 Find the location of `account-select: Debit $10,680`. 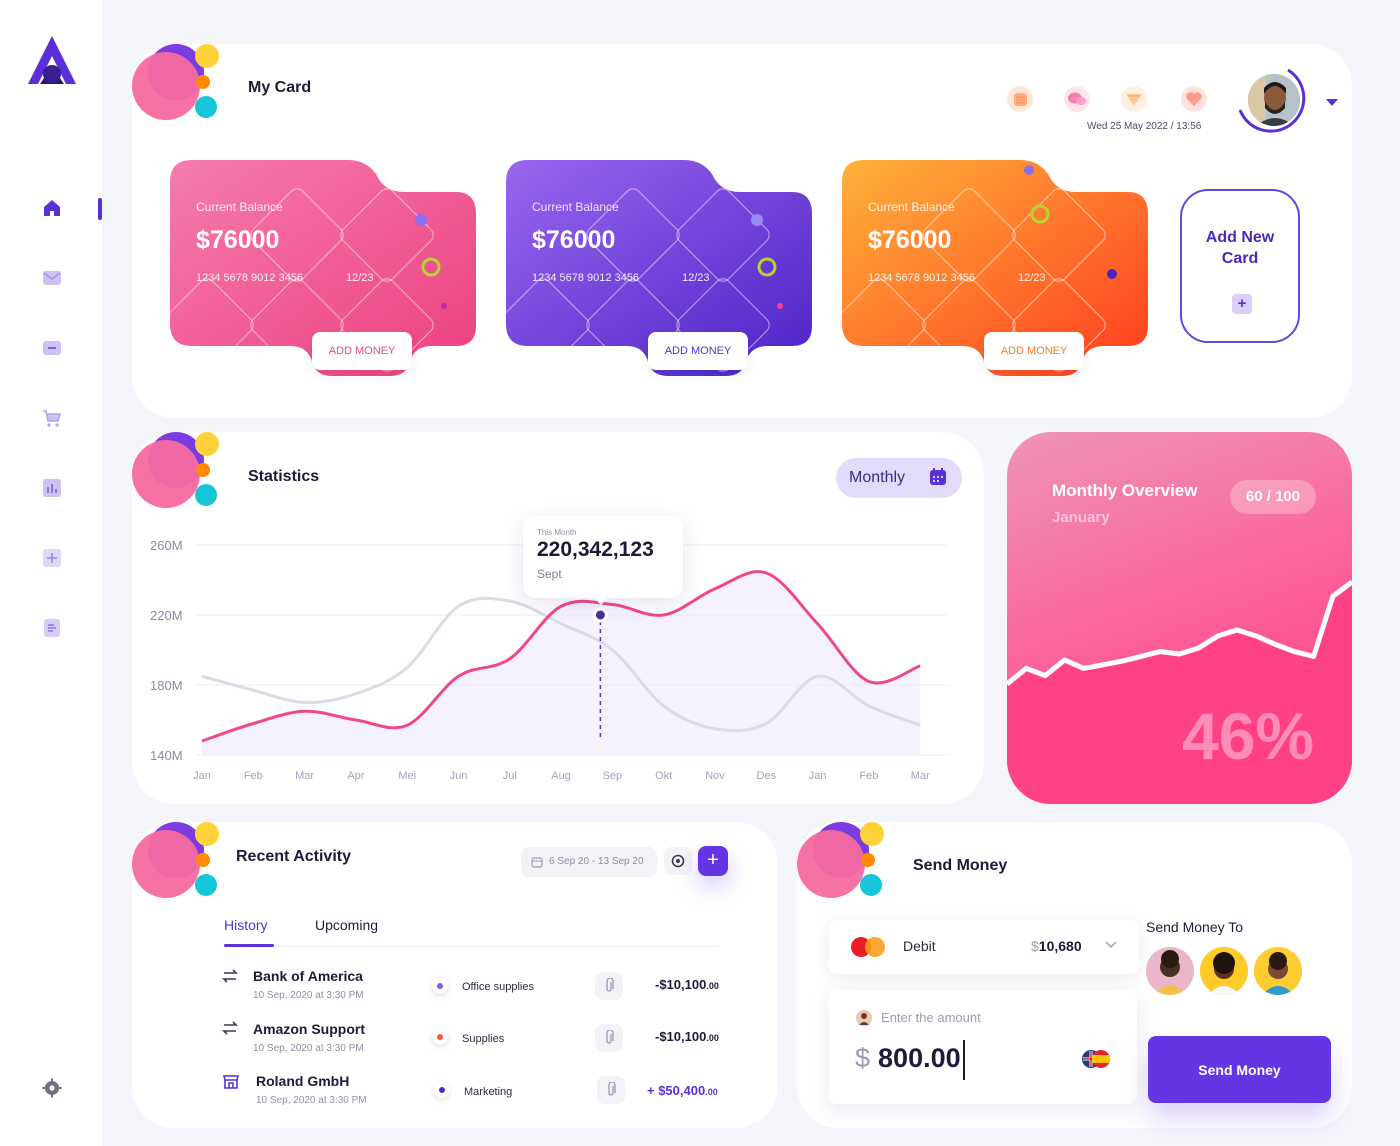

account-select: Debit $10,680 is located at coordinates (984, 947).